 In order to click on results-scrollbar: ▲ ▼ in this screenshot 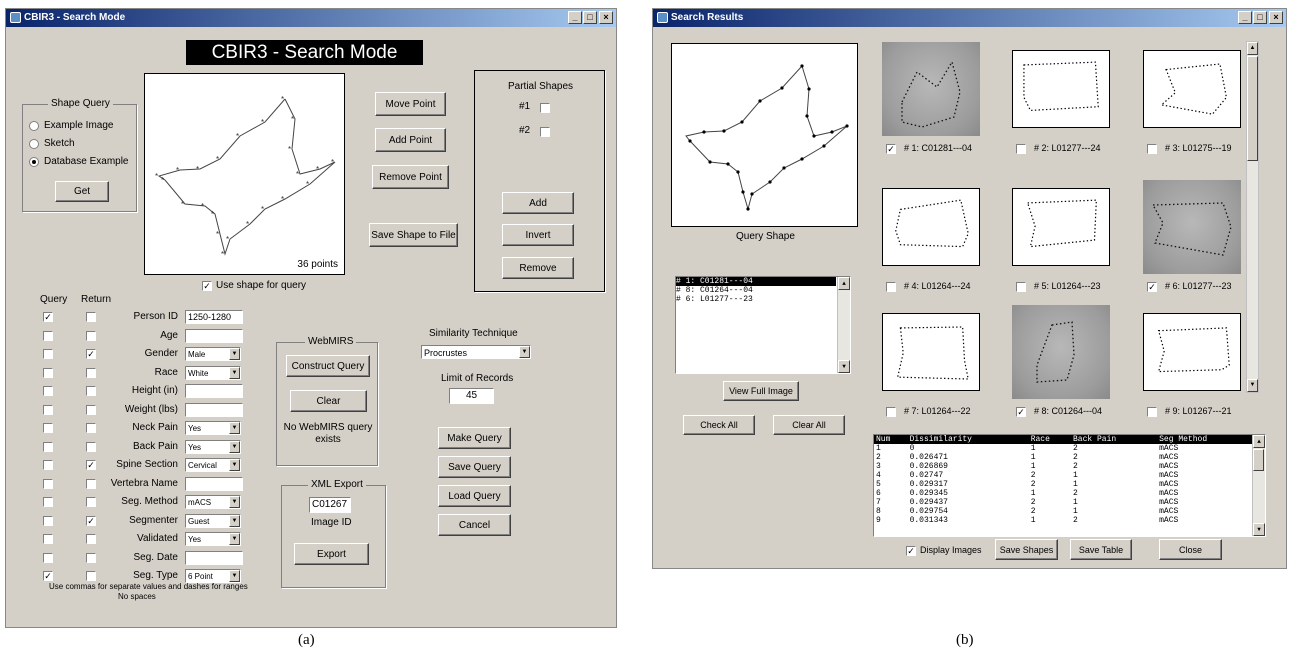, I will do `click(1252, 217)`.